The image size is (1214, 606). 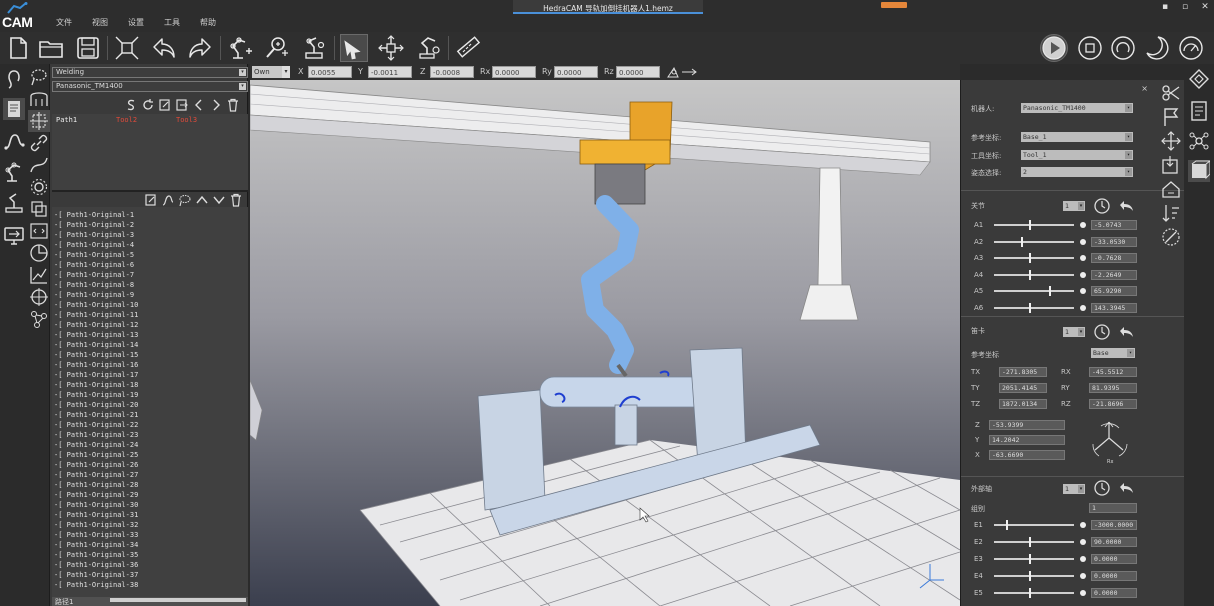 I want to click on point-list-item: -[ Path1-Original-36, so click(x=96, y=566).